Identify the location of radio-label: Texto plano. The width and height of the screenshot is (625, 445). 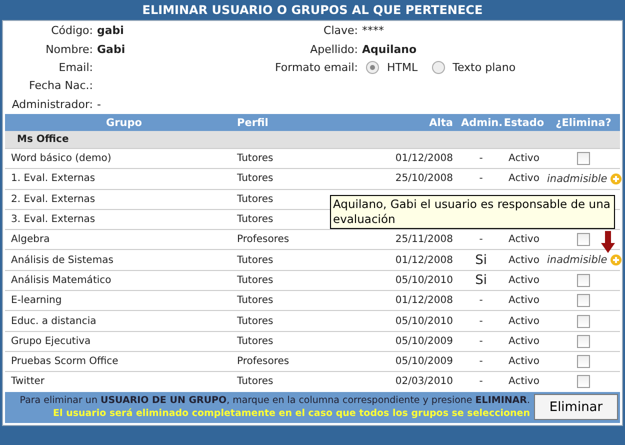
(484, 67).